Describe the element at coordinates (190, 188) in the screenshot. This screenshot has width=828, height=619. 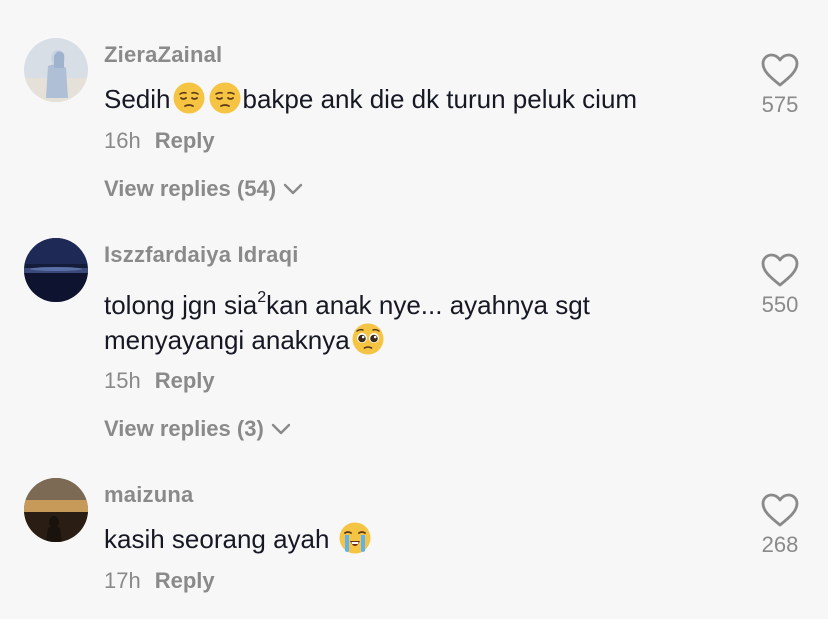
I see `view-replies-label: View replies (54)` at that location.